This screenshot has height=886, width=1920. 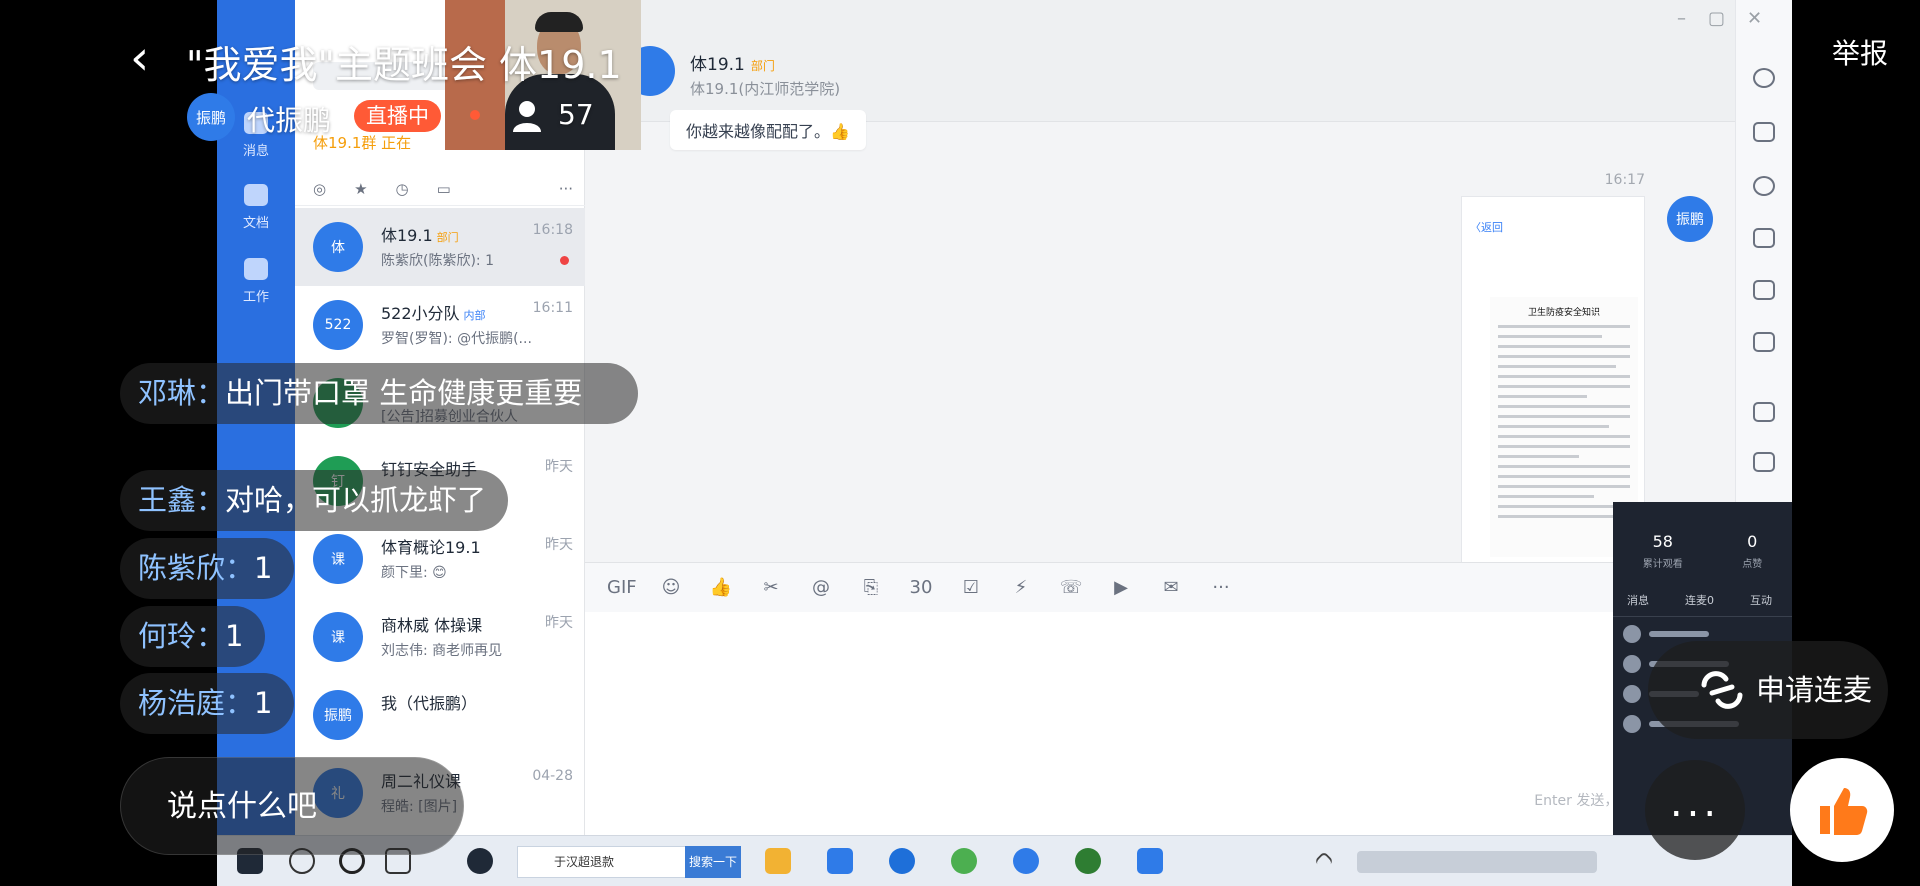 What do you see at coordinates (442, 651) in the screenshot?
I see `conversation-preview: 刘志伟: 商老师再见` at bounding box center [442, 651].